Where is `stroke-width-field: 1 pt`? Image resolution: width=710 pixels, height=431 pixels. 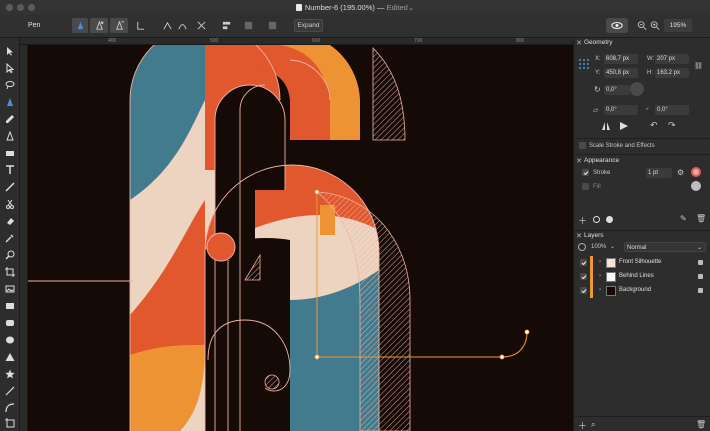
stroke-width-field: 1 pt is located at coordinates (659, 173).